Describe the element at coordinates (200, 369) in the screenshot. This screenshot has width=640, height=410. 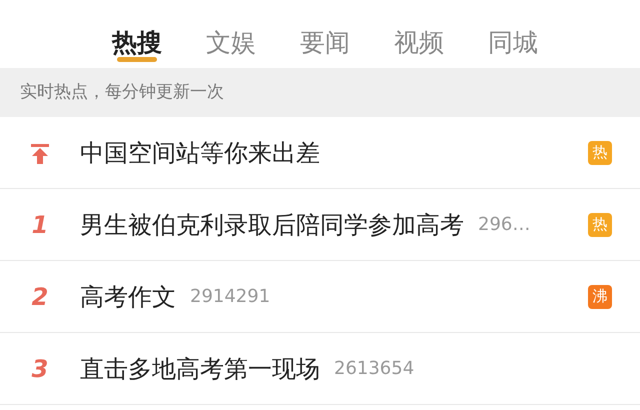
I see `topic-title: 直击多地高考第一现场` at that location.